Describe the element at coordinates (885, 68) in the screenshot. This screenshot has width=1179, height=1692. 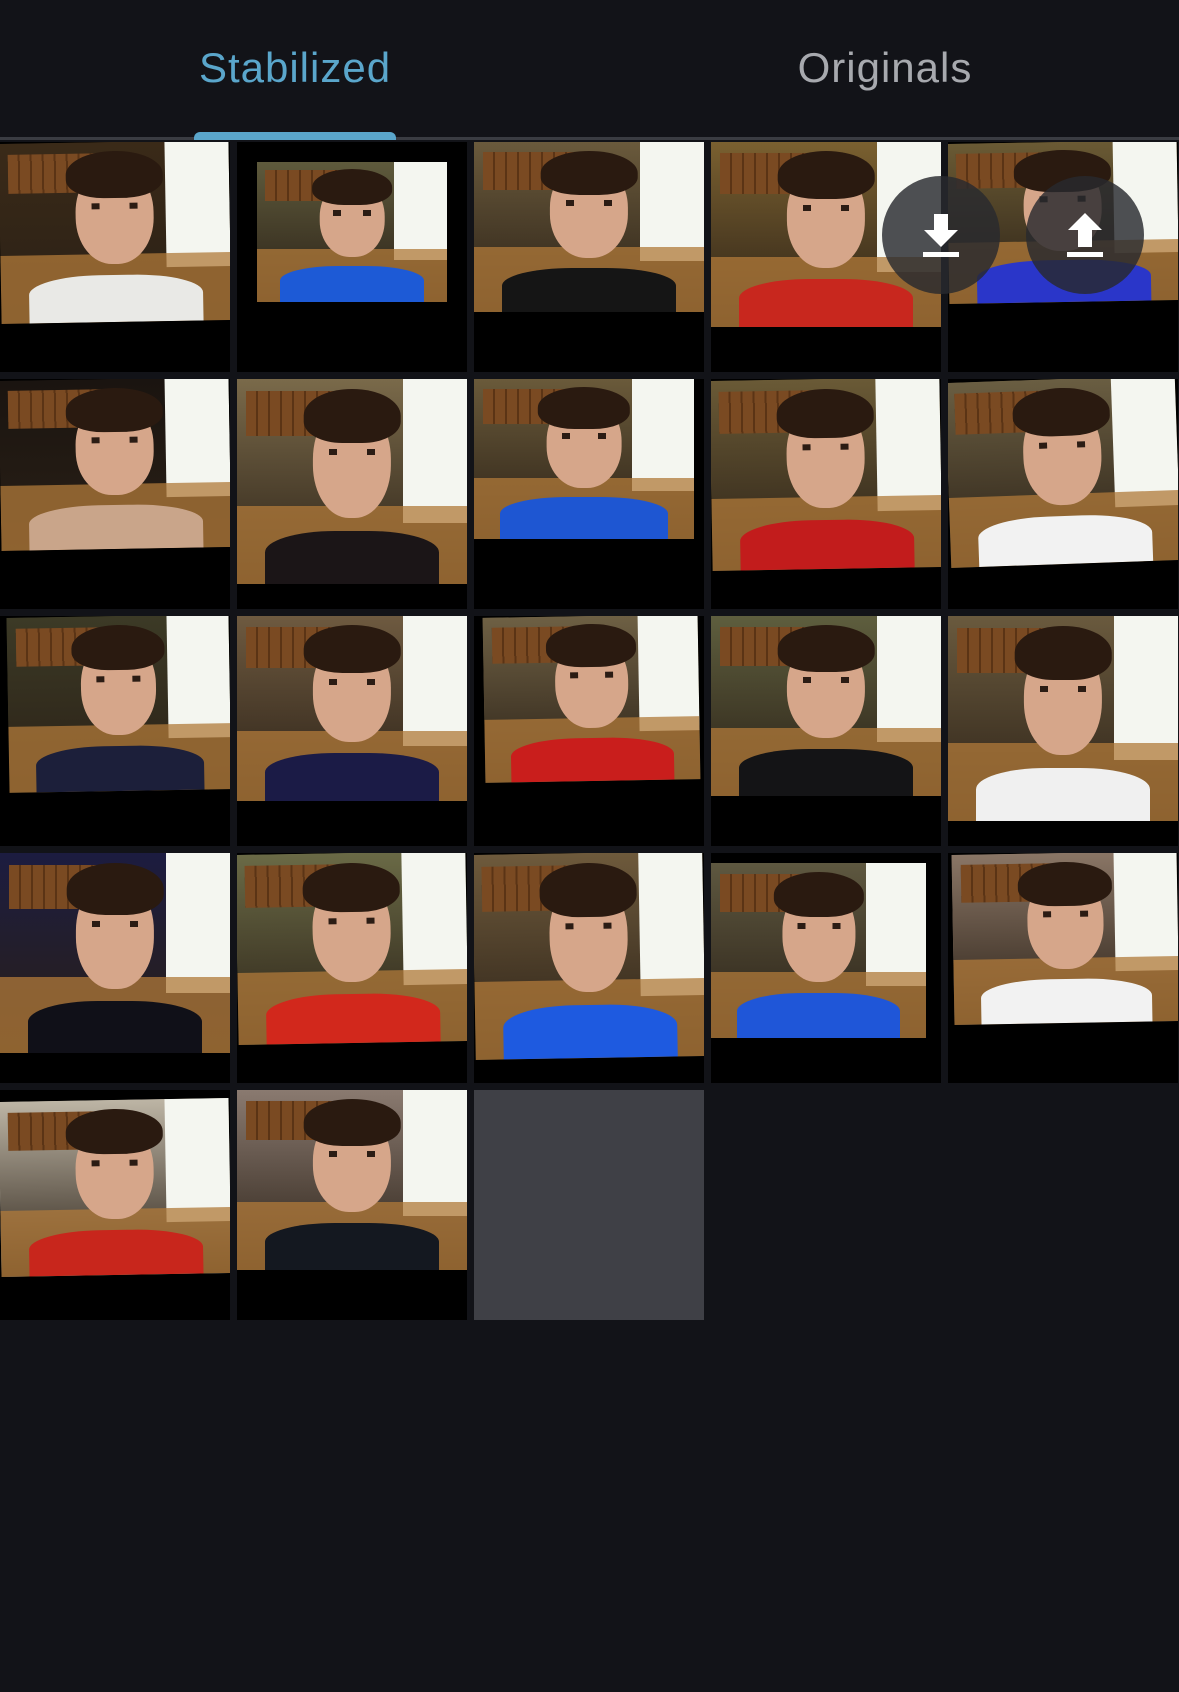
I see `tab-originals: Originals` at that location.